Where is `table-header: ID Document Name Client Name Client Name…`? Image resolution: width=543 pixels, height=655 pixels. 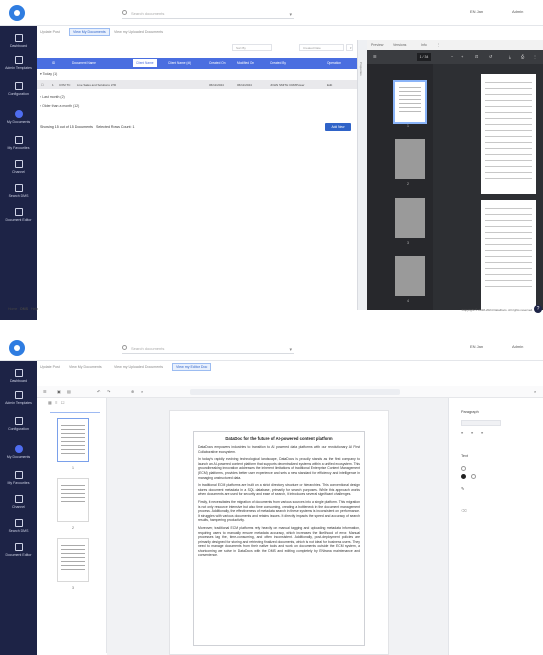 table-header: ID Document Name Client Name Client Name… is located at coordinates (197, 63).